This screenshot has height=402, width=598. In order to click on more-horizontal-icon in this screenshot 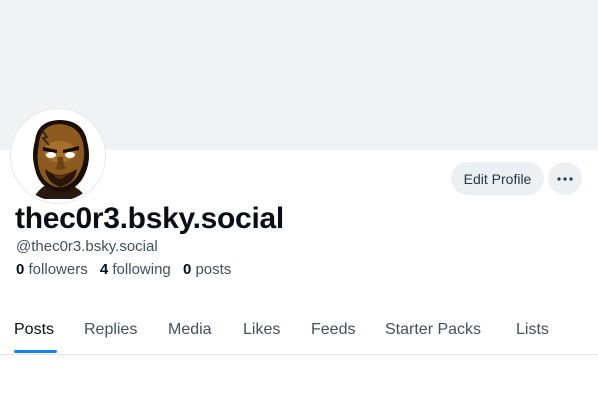, I will do `click(565, 178)`.